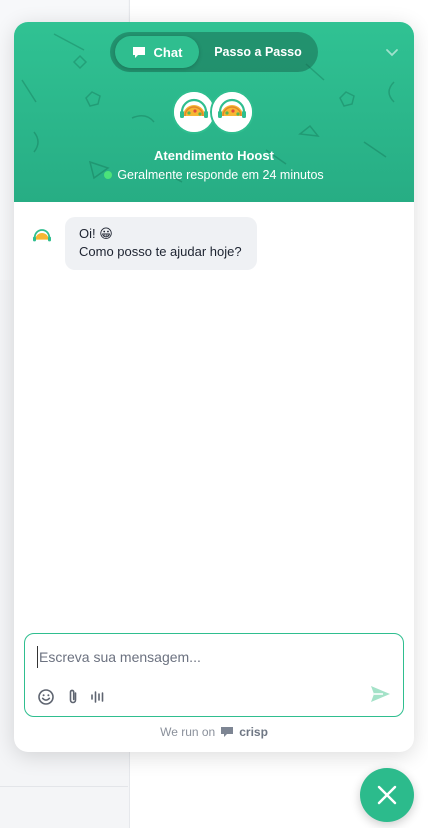 The height and width of the screenshot is (828, 428). I want to click on chevron-down-icon, so click(392, 53).